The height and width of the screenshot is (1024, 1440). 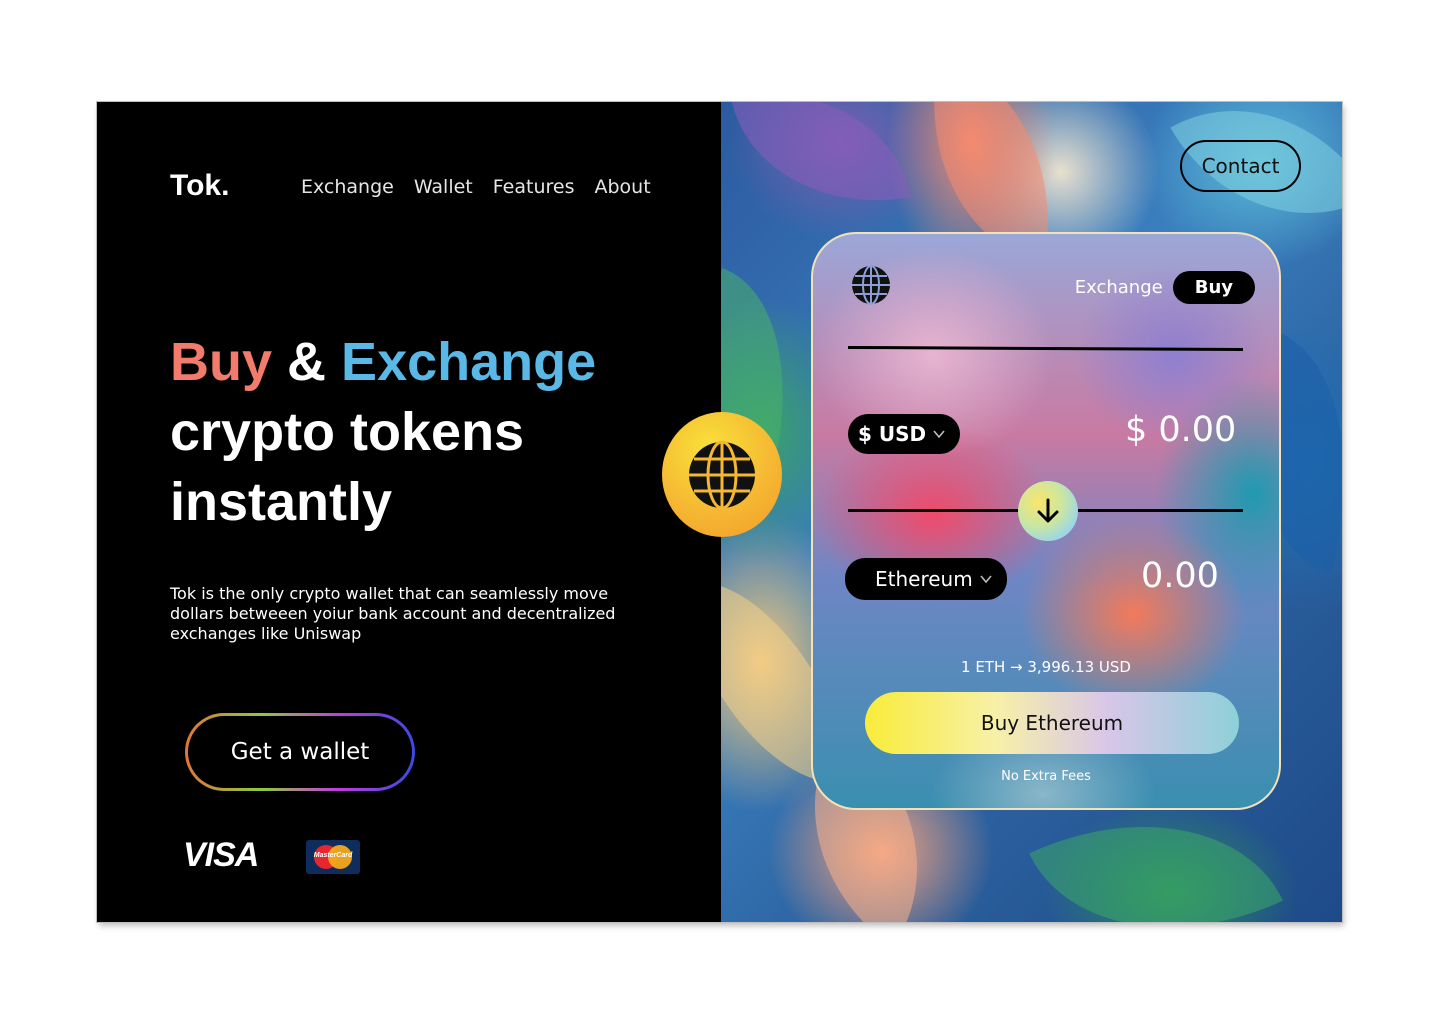 What do you see at coordinates (347, 187) in the screenshot?
I see `nav-exchange: Exchange` at bounding box center [347, 187].